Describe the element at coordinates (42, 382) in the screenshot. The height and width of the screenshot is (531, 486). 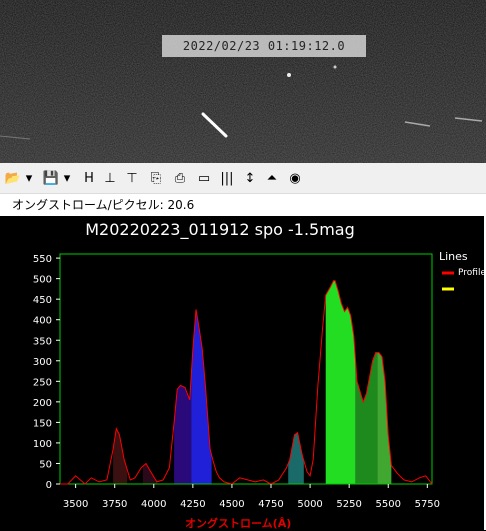
I see `y-tick-label: 250` at that location.